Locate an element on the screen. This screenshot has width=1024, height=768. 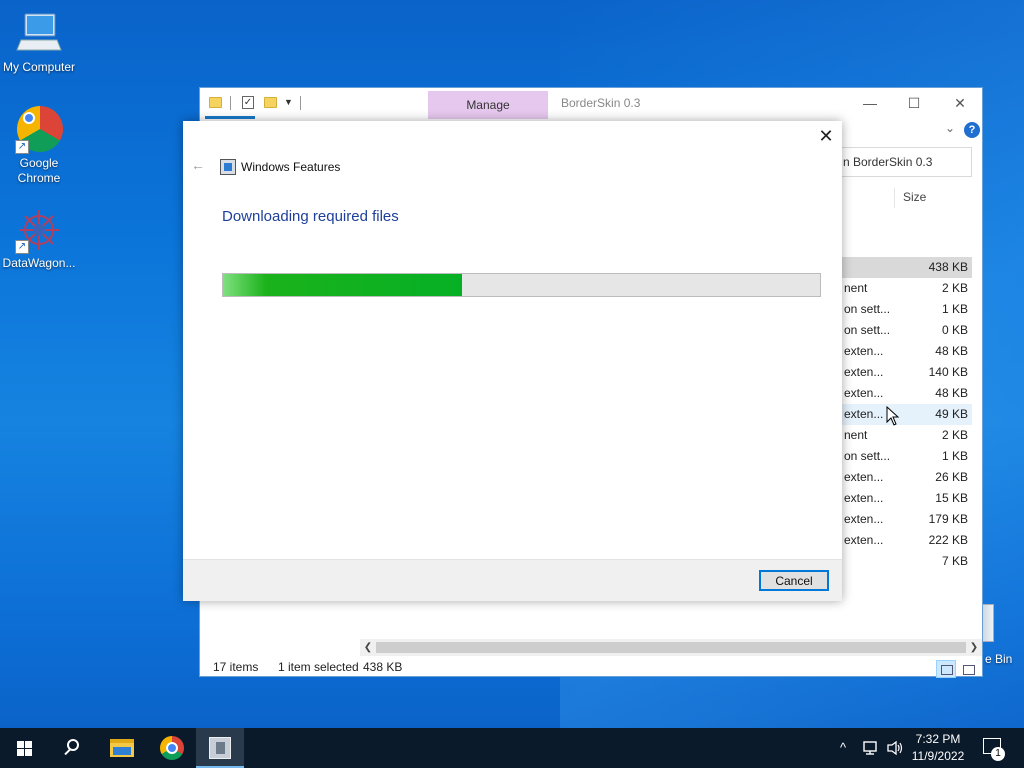
file-size: 15 KB is located at coordinates (951, 498).